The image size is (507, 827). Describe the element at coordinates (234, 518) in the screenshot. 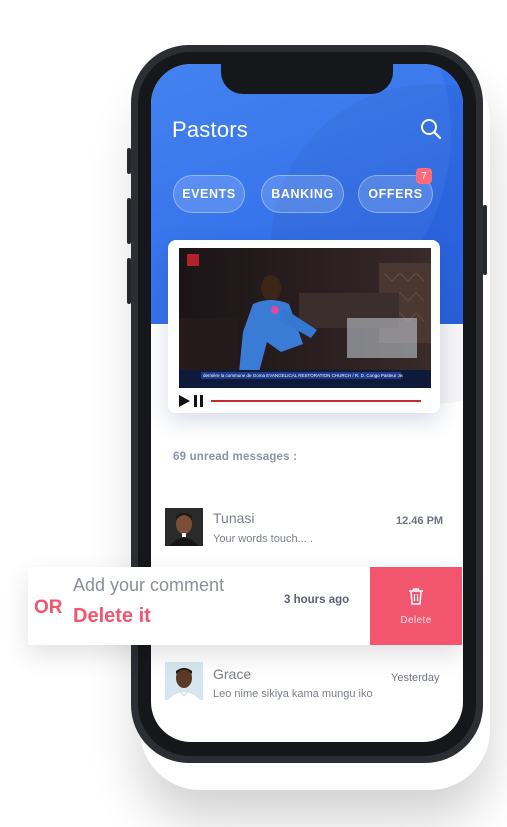

I see `message-sender-name: Tunasi` at that location.